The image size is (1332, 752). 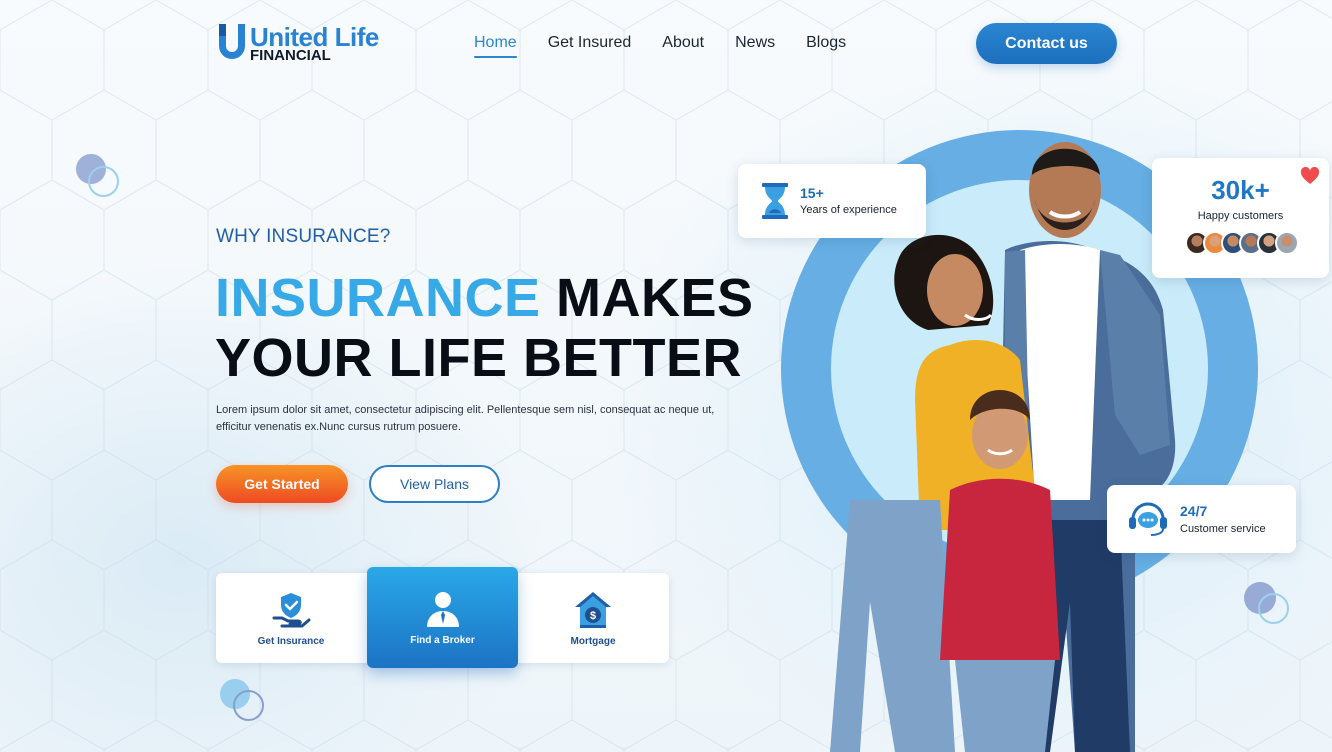 I want to click on stat-card-experience: 15+ Years of experience, so click(x=832, y=201).